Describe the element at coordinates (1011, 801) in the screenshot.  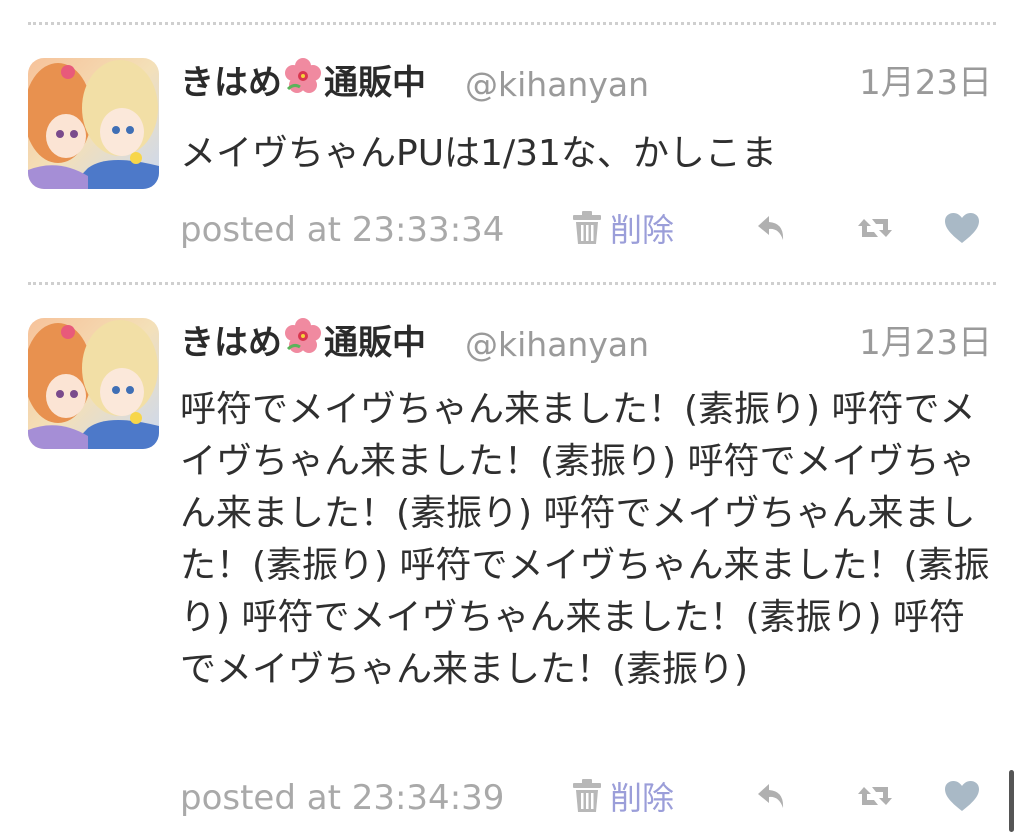
I see `scrollbar` at that location.